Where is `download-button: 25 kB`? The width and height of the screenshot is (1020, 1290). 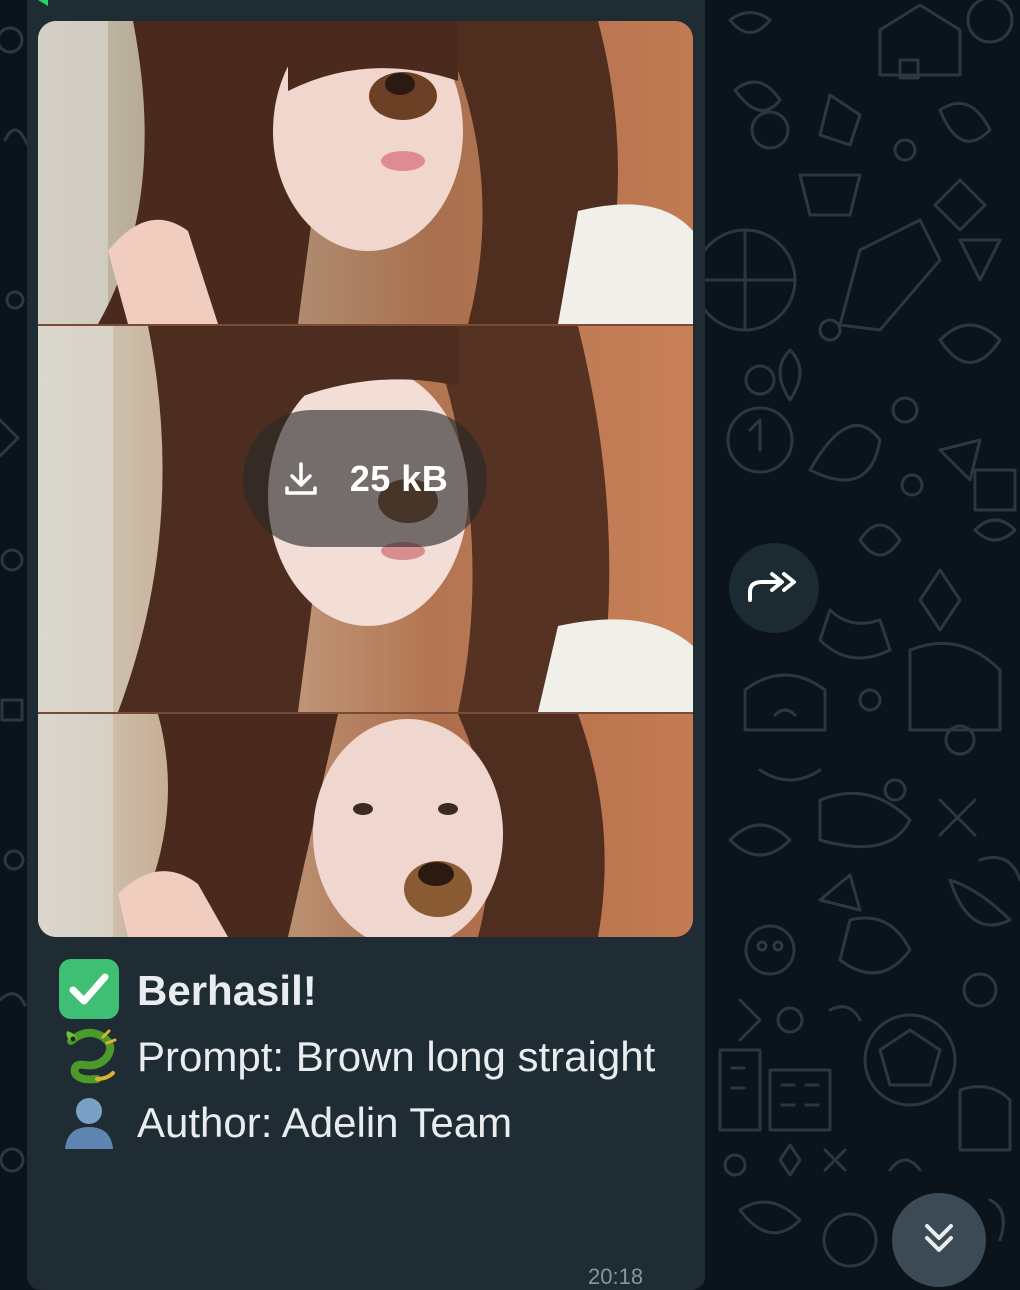 download-button: 25 kB is located at coordinates (365, 478).